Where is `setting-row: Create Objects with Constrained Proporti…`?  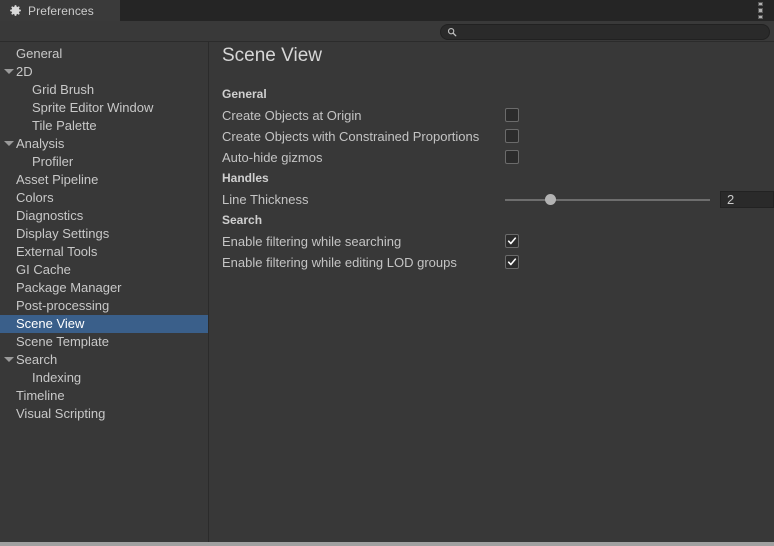
setting-row: Create Objects with Constrained Proporti… is located at coordinates (492, 136).